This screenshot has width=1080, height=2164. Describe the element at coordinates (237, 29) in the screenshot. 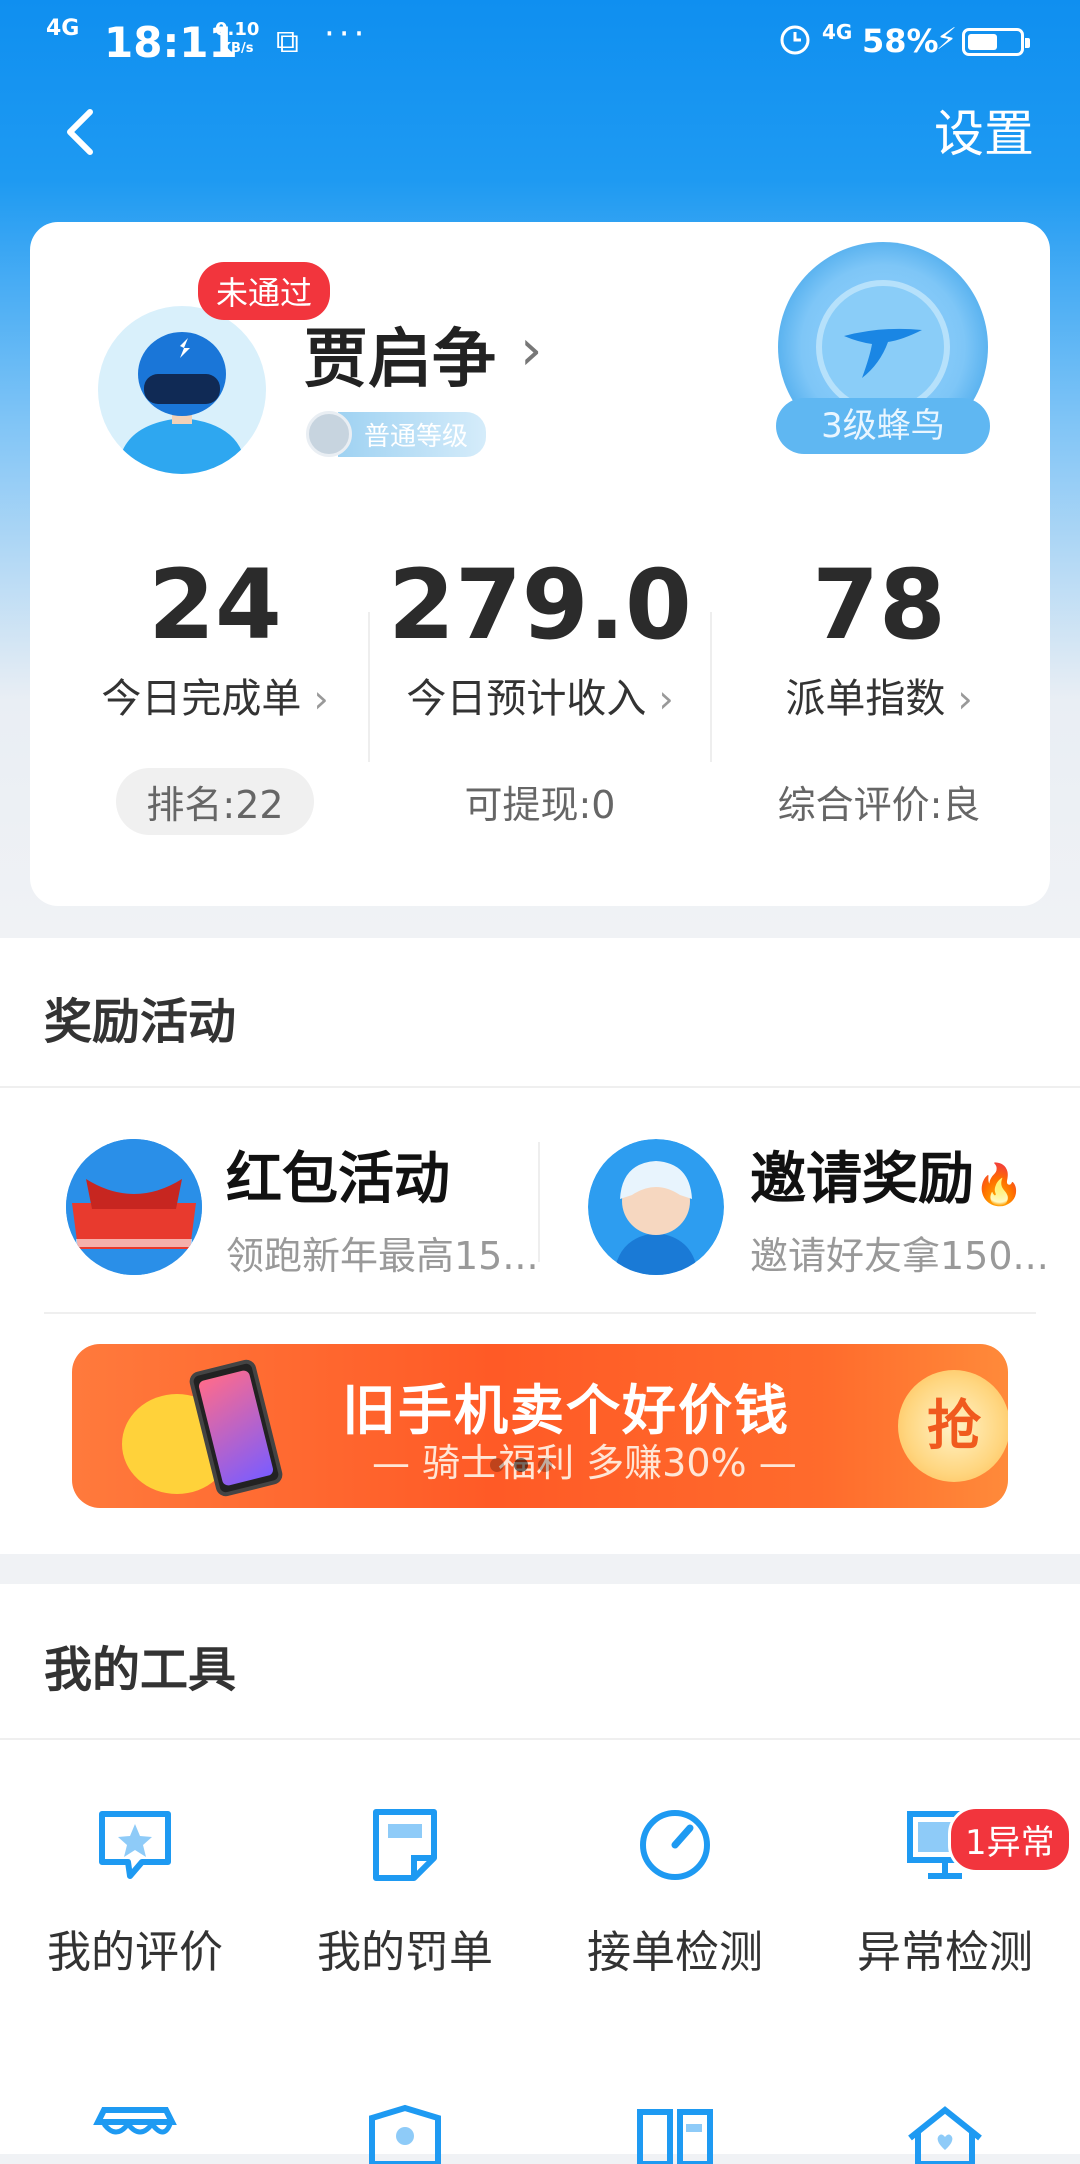

I see `network-speed-value: 0.10` at that location.